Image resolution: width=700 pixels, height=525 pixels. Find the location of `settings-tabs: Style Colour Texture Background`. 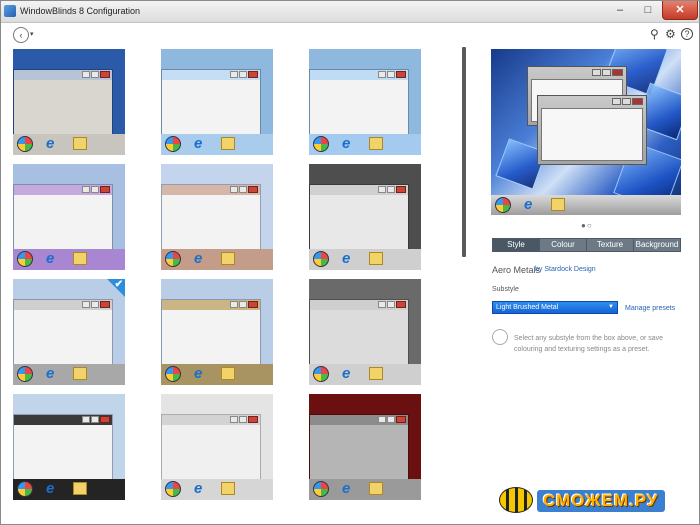

settings-tabs: Style Colour Texture Background is located at coordinates (586, 245).